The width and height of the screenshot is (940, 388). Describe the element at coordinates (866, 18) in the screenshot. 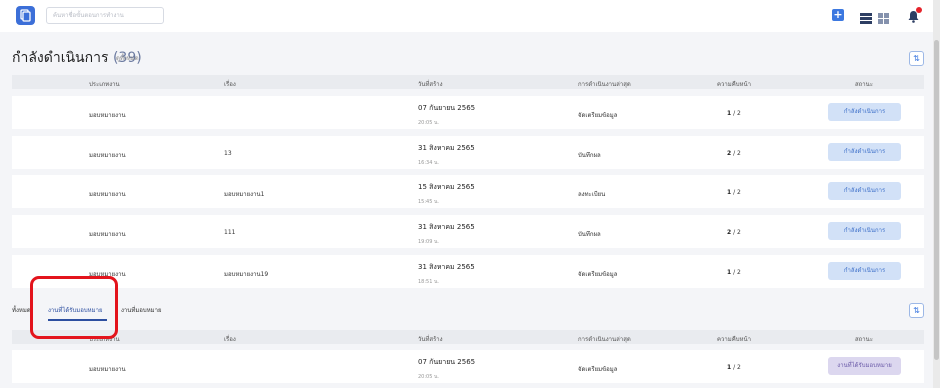

I see `list-view-icon` at that location.